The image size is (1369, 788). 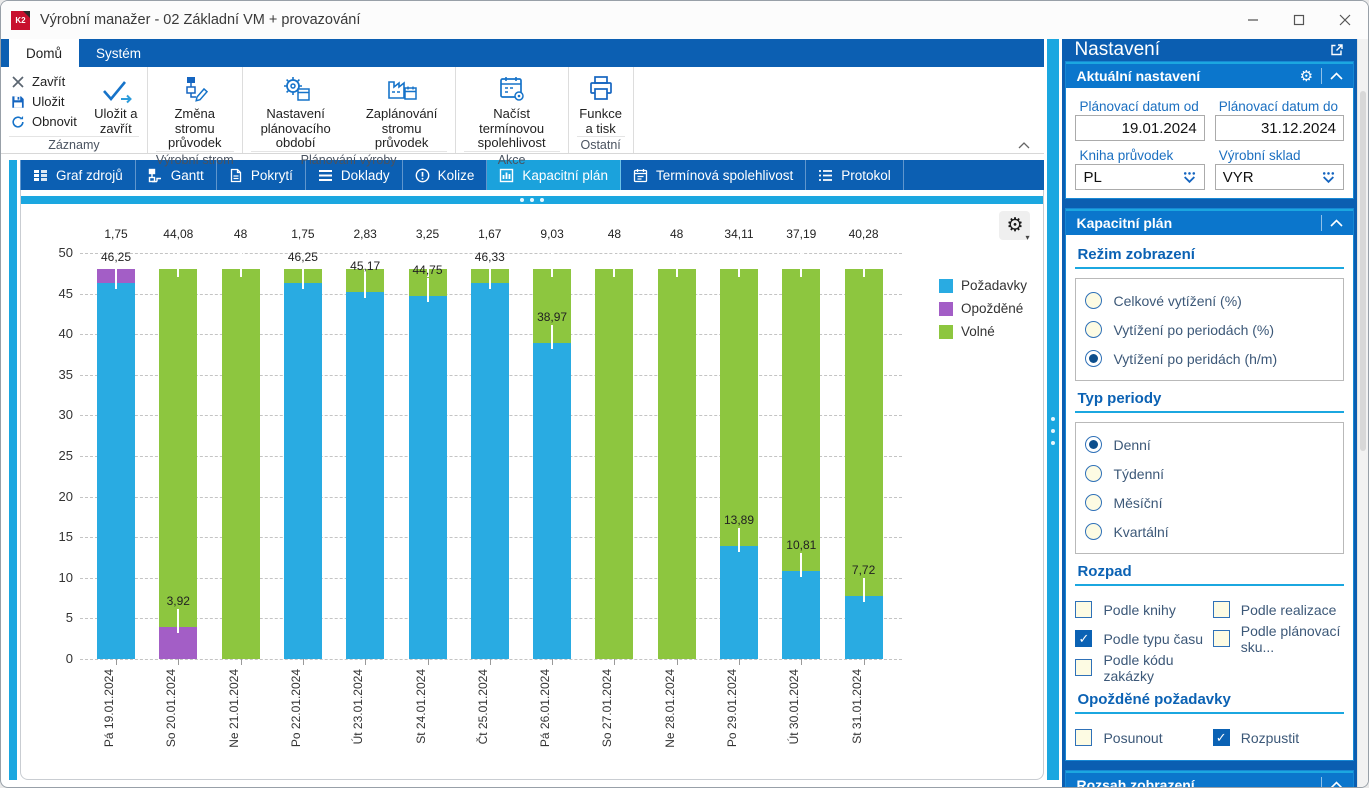 I want to click on planning-period-button: Nastavení plánovacího období, so click(x=296, y=110).